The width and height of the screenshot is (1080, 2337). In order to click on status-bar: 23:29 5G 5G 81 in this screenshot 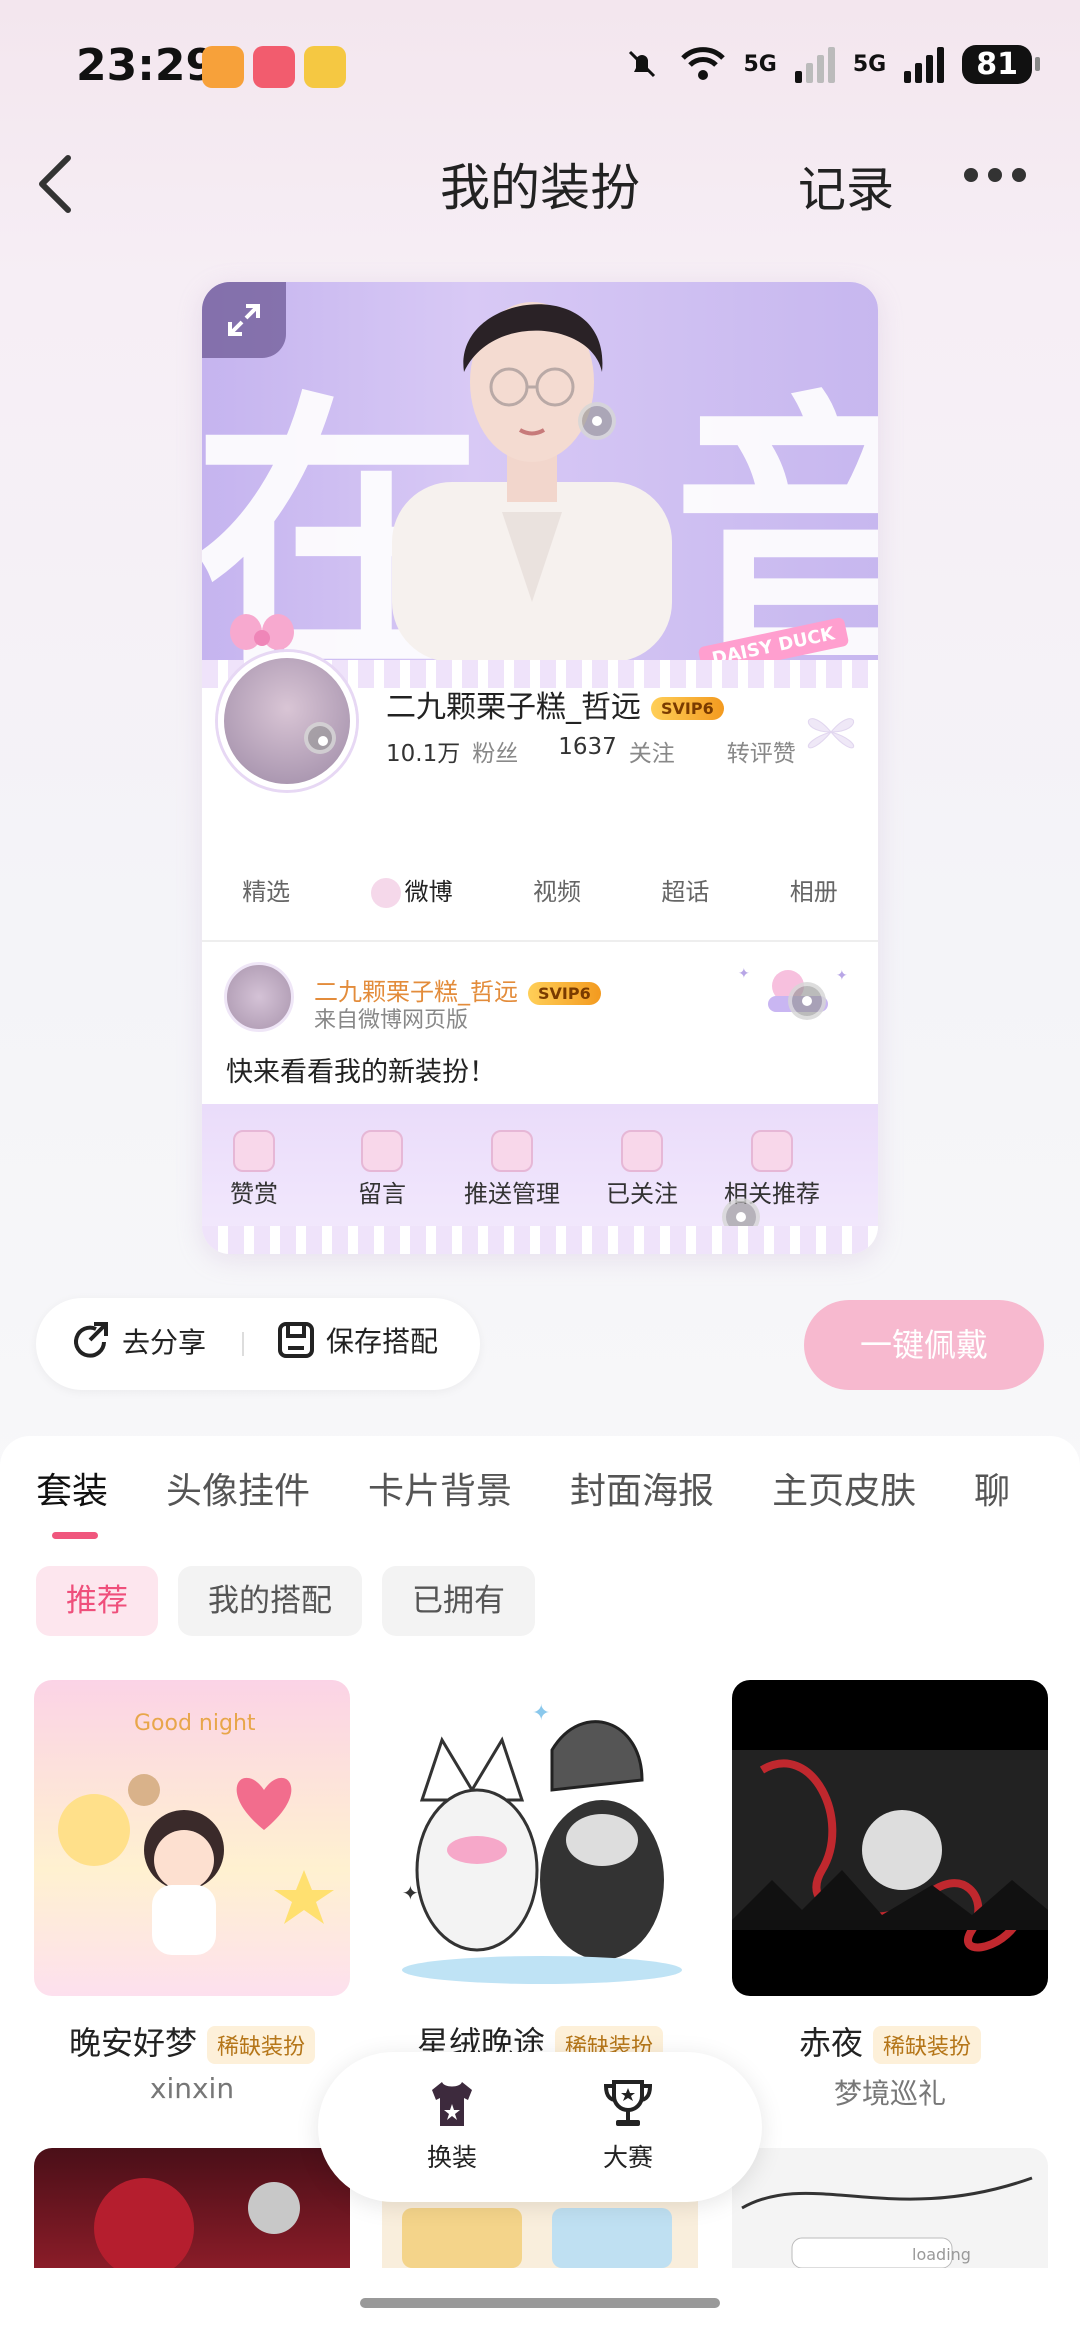, I will do `click(540, 70)`.